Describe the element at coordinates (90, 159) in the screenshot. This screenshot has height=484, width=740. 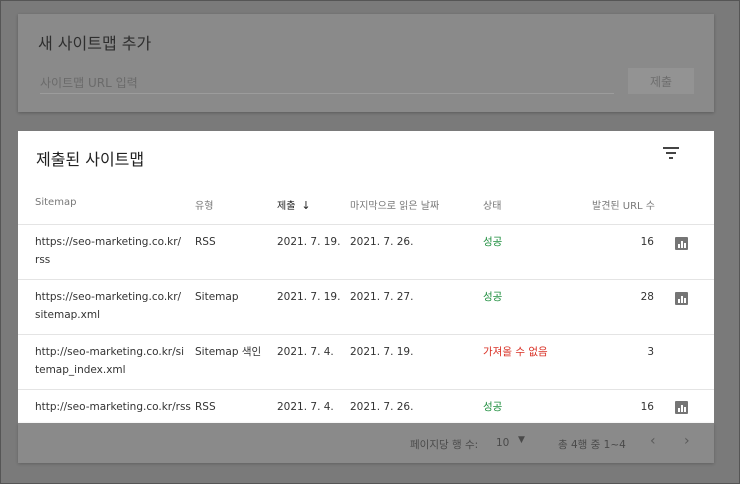
I see `submitted-sitemaps-title: 제출된 사이트맵` at that location.